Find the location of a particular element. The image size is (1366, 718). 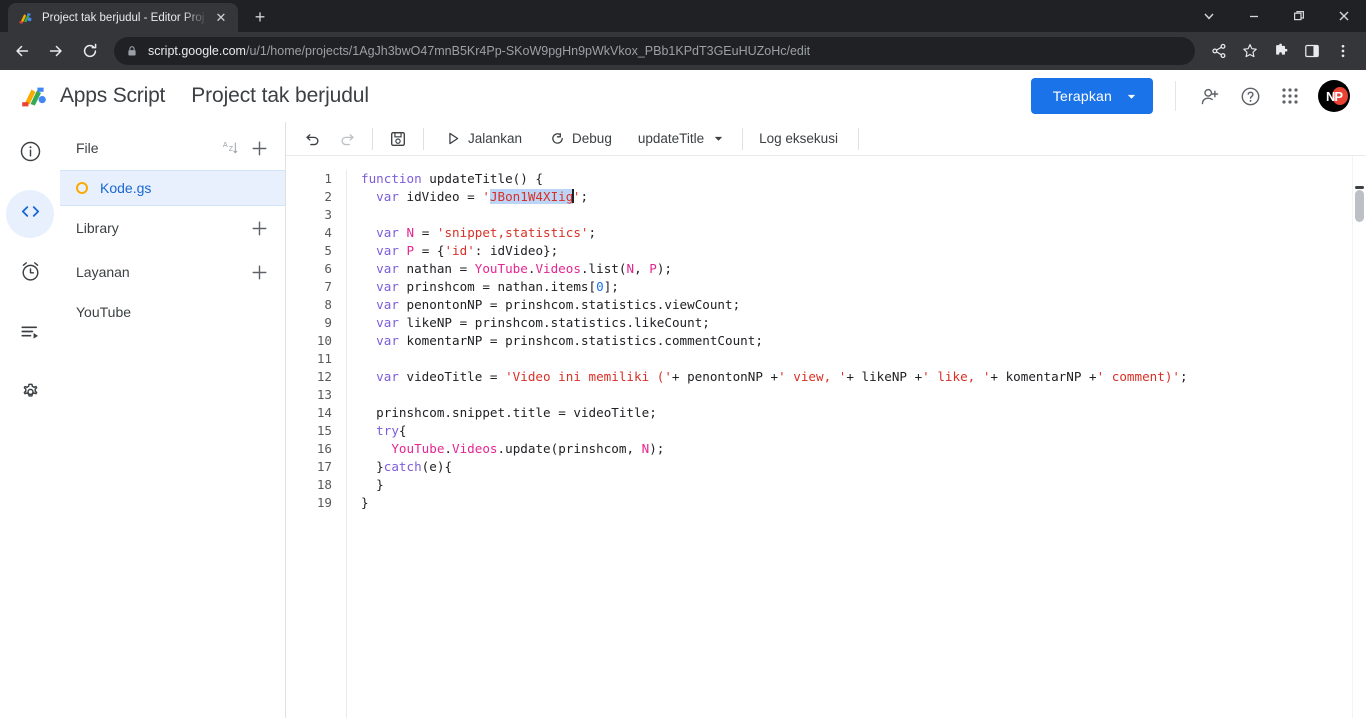

line-number: 16 is located at coordinates (324, 448).